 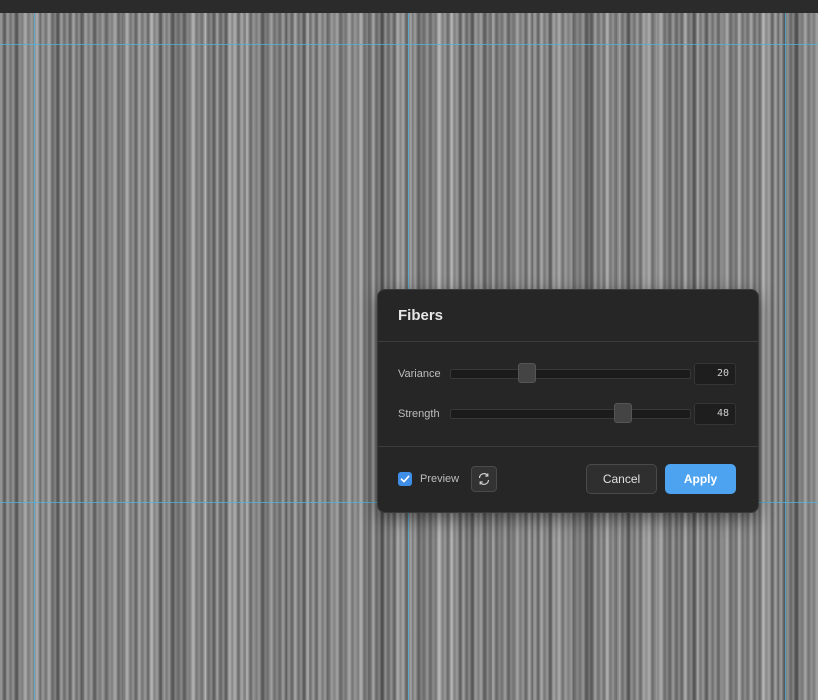 What do you see at coordinates (570, 373) in the screenshot?
I see `variance-slider` at bounding box center [570, 373].